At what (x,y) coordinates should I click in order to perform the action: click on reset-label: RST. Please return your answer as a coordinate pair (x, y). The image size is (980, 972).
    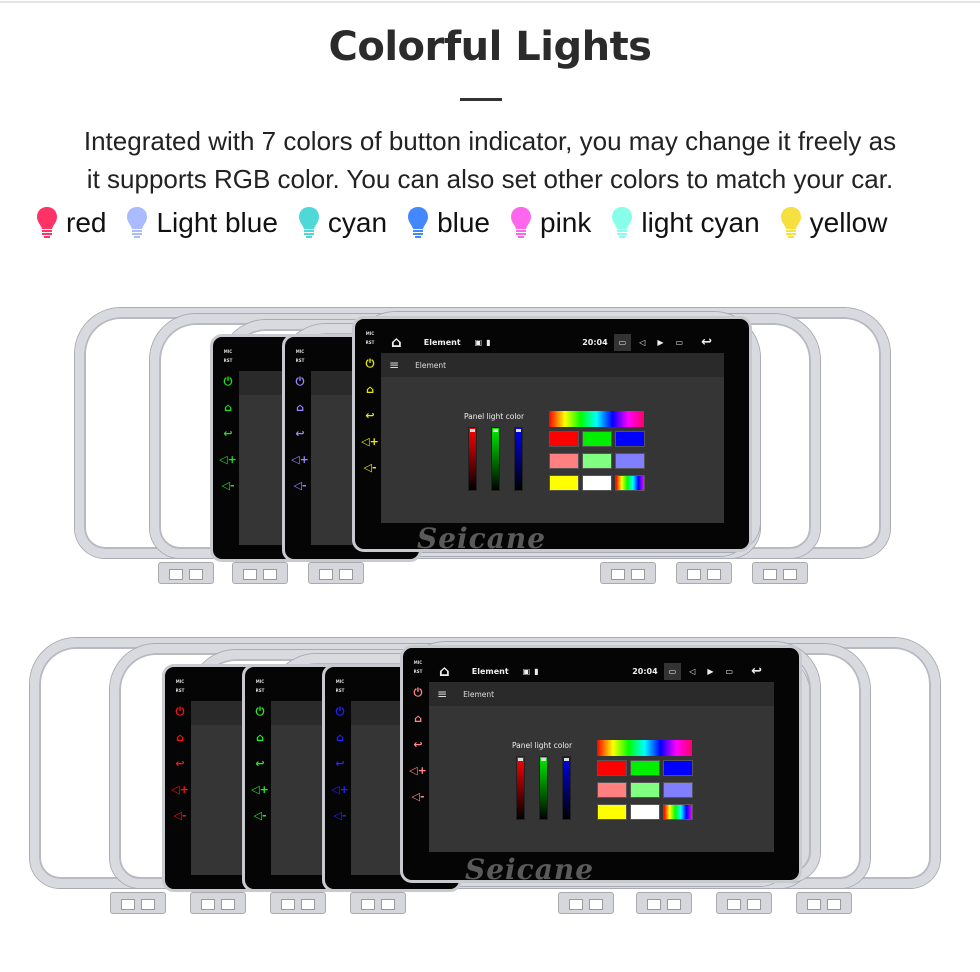
    Looking at the image, I should click on (300, 360).